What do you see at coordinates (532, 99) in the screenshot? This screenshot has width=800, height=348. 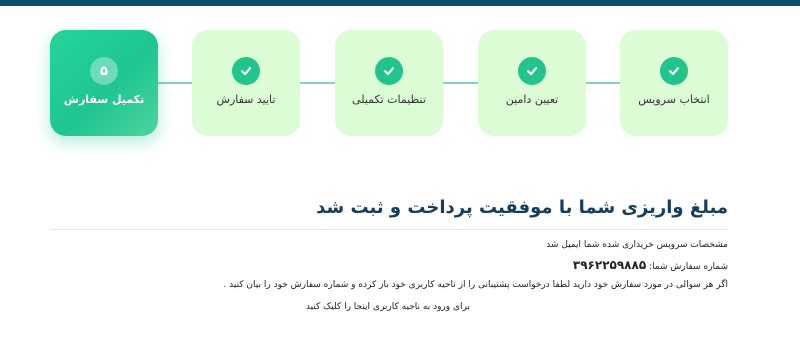 I see `step-label: تعیین دامین` at bounding box center [532, 99].